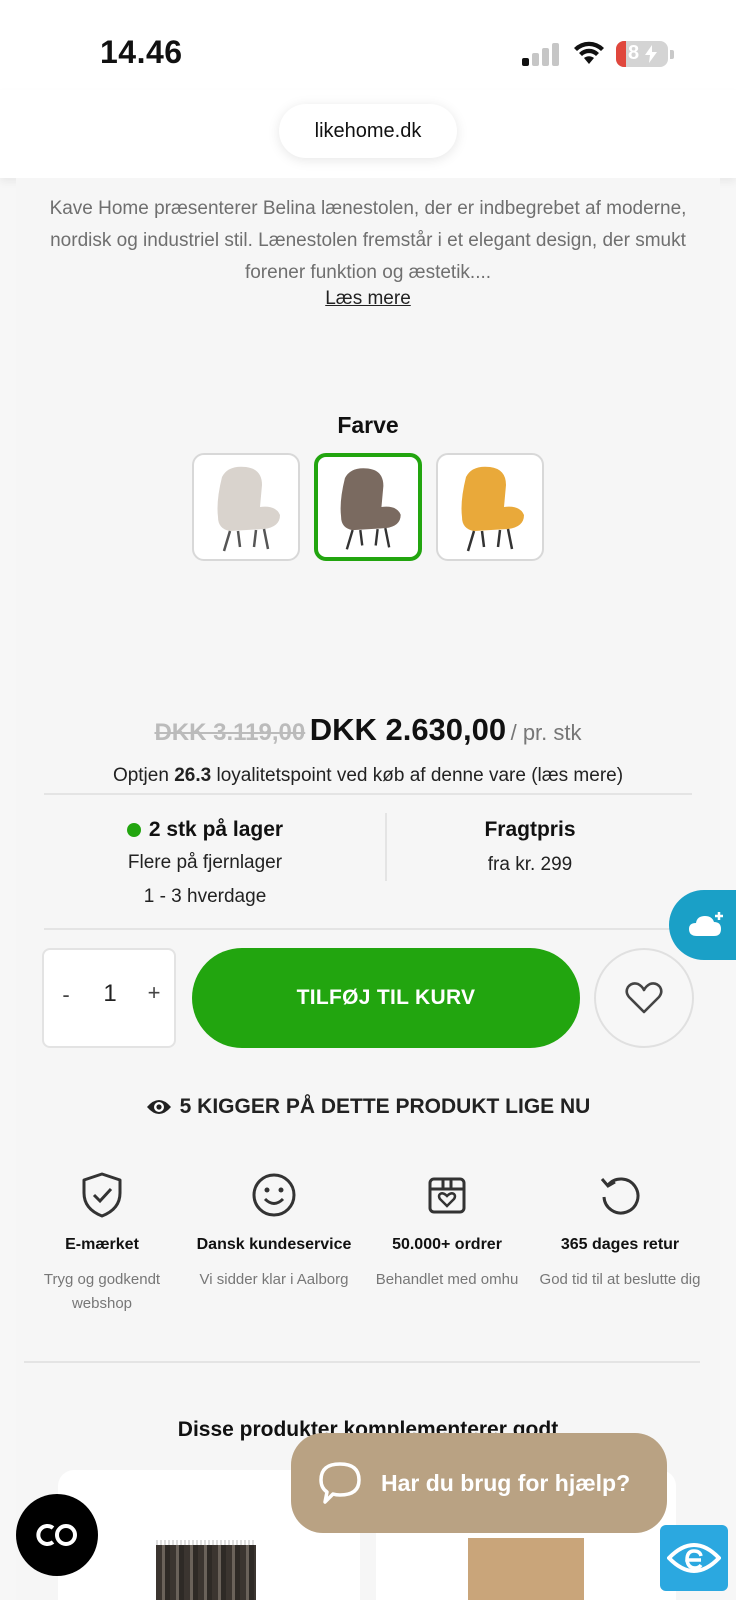 This screenshot has height=1600, width=736. Describe the element at coordinates (141, 52) in the screenshot. I see `status-time: 14.46` at that location.